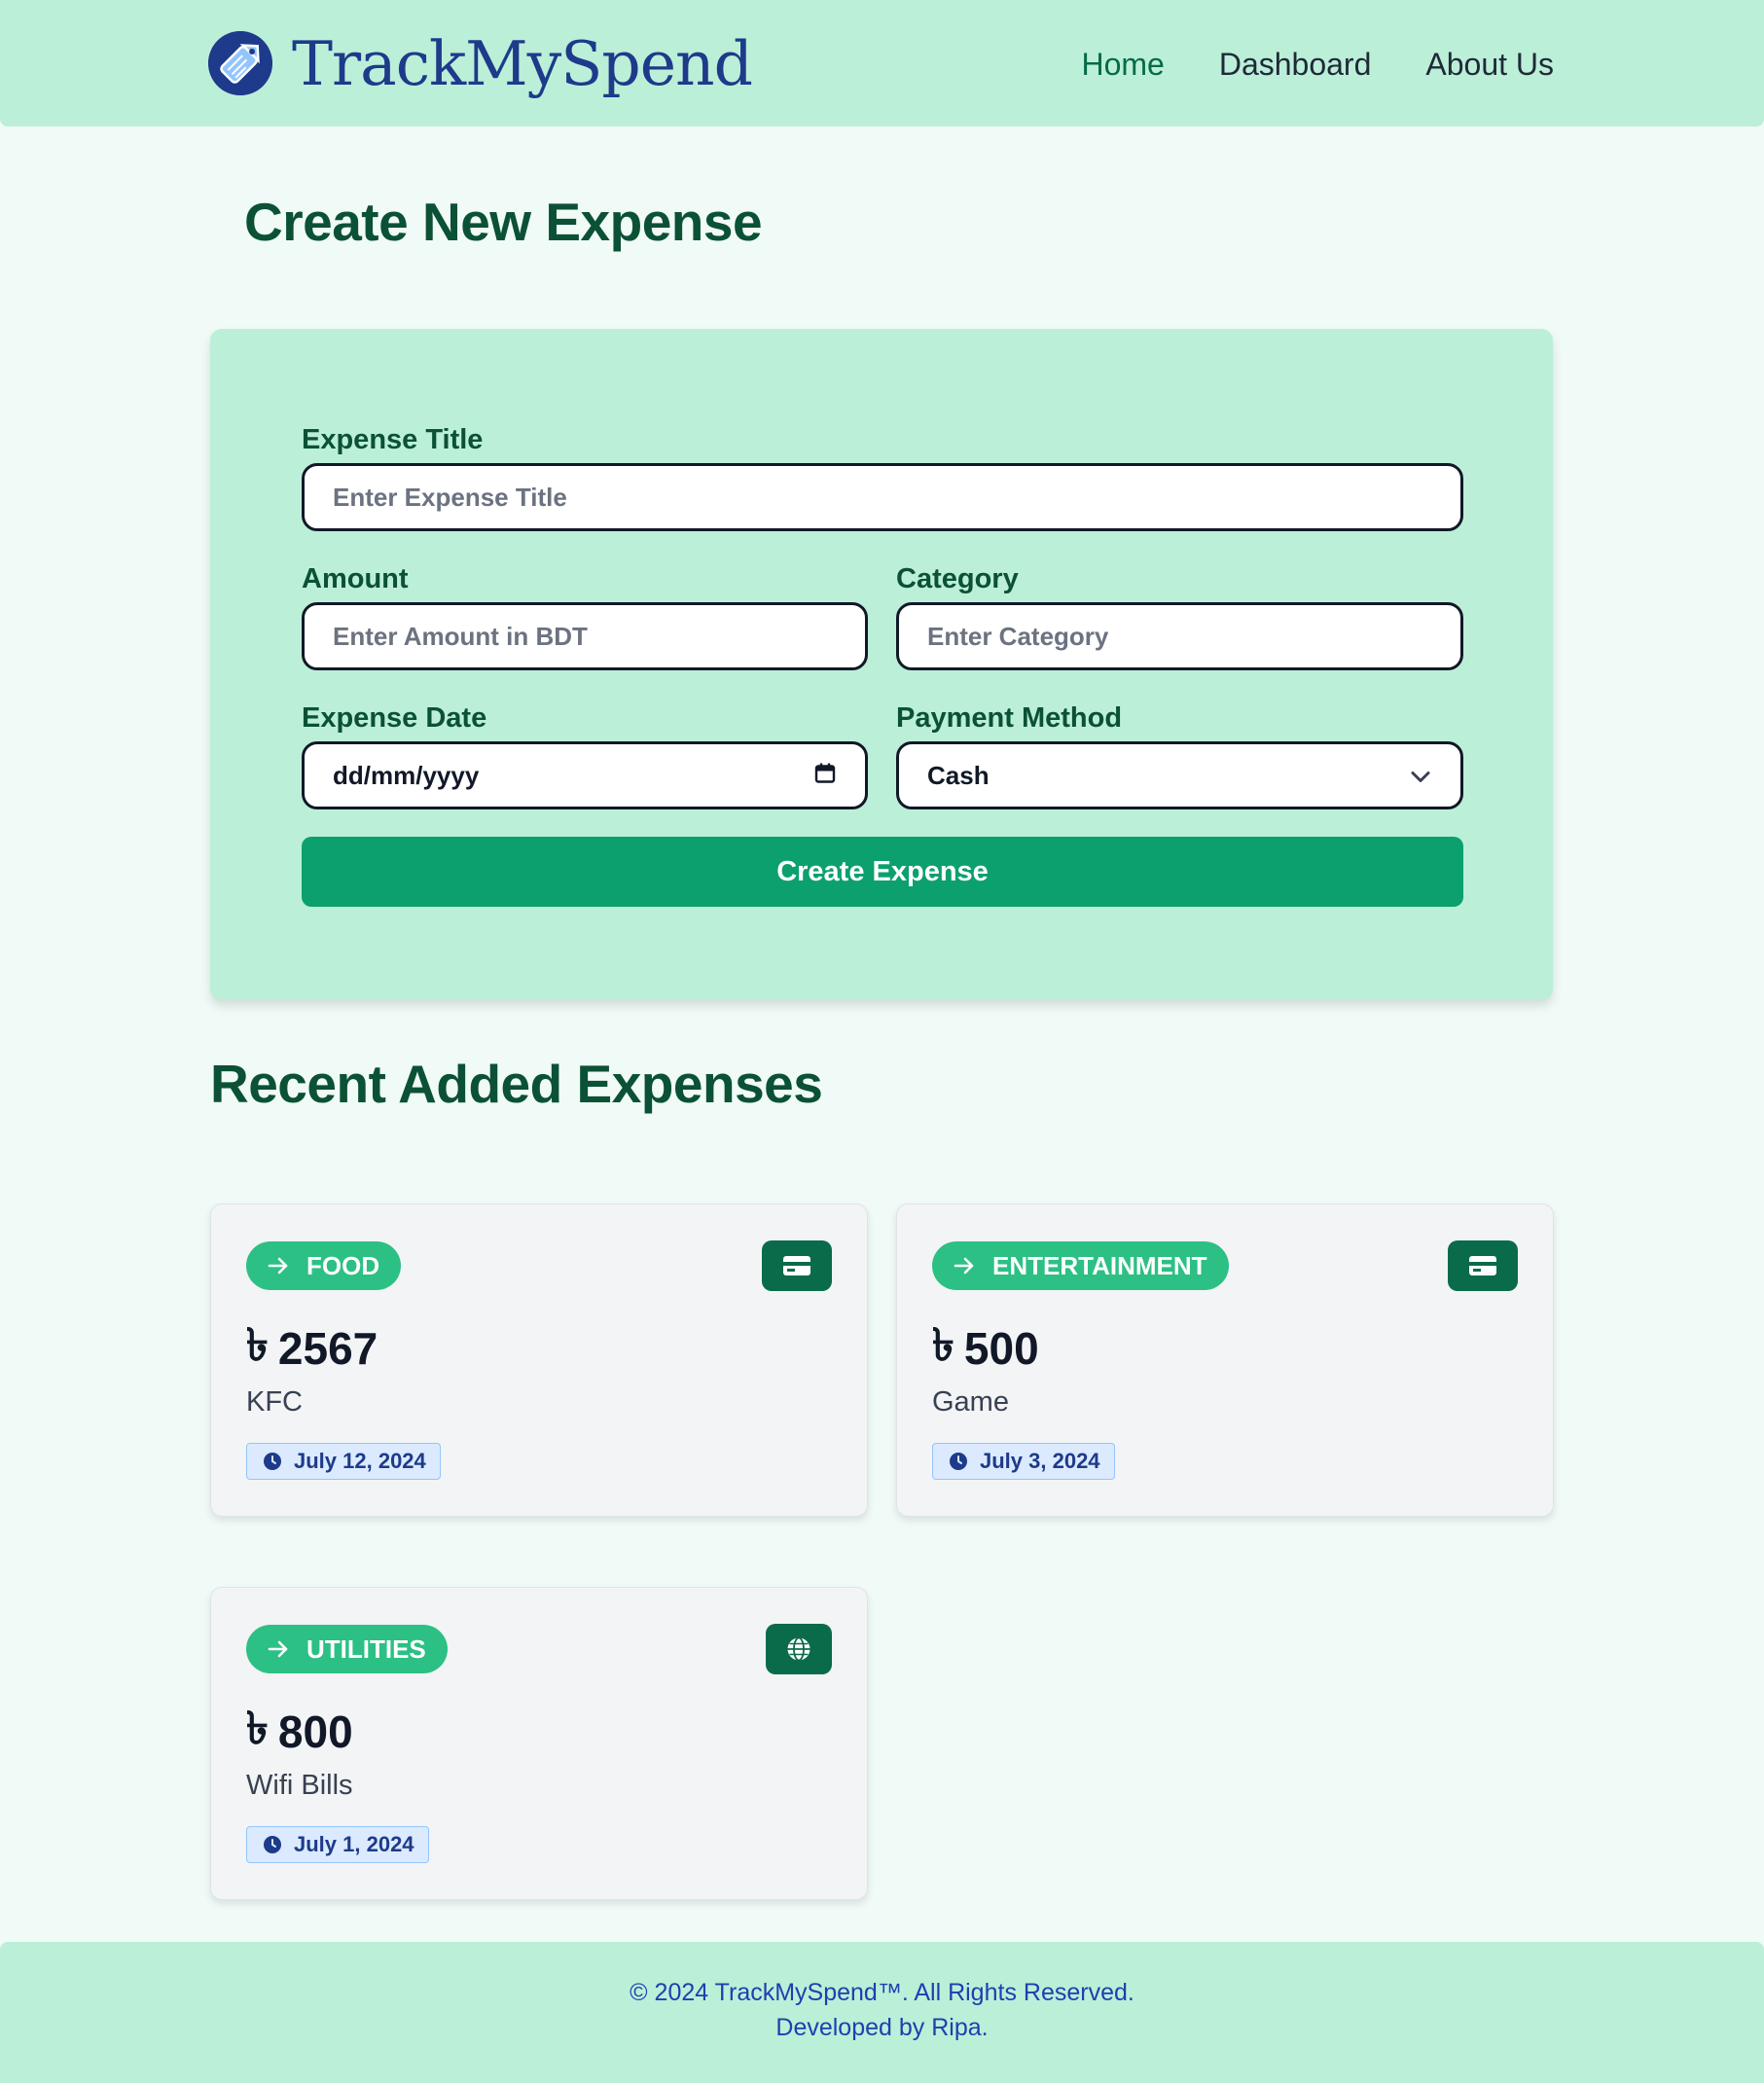 The image size is (1764, 2083). Describe the element at coordinates (299, 1785) in the screenshot. I see `expense-title: Wifi Bills` at that location.